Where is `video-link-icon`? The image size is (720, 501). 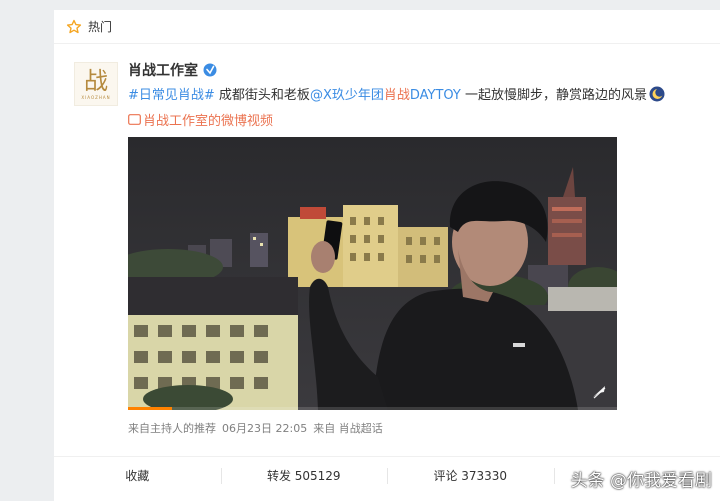 video-link-icon is located at coordinates (134, 119).